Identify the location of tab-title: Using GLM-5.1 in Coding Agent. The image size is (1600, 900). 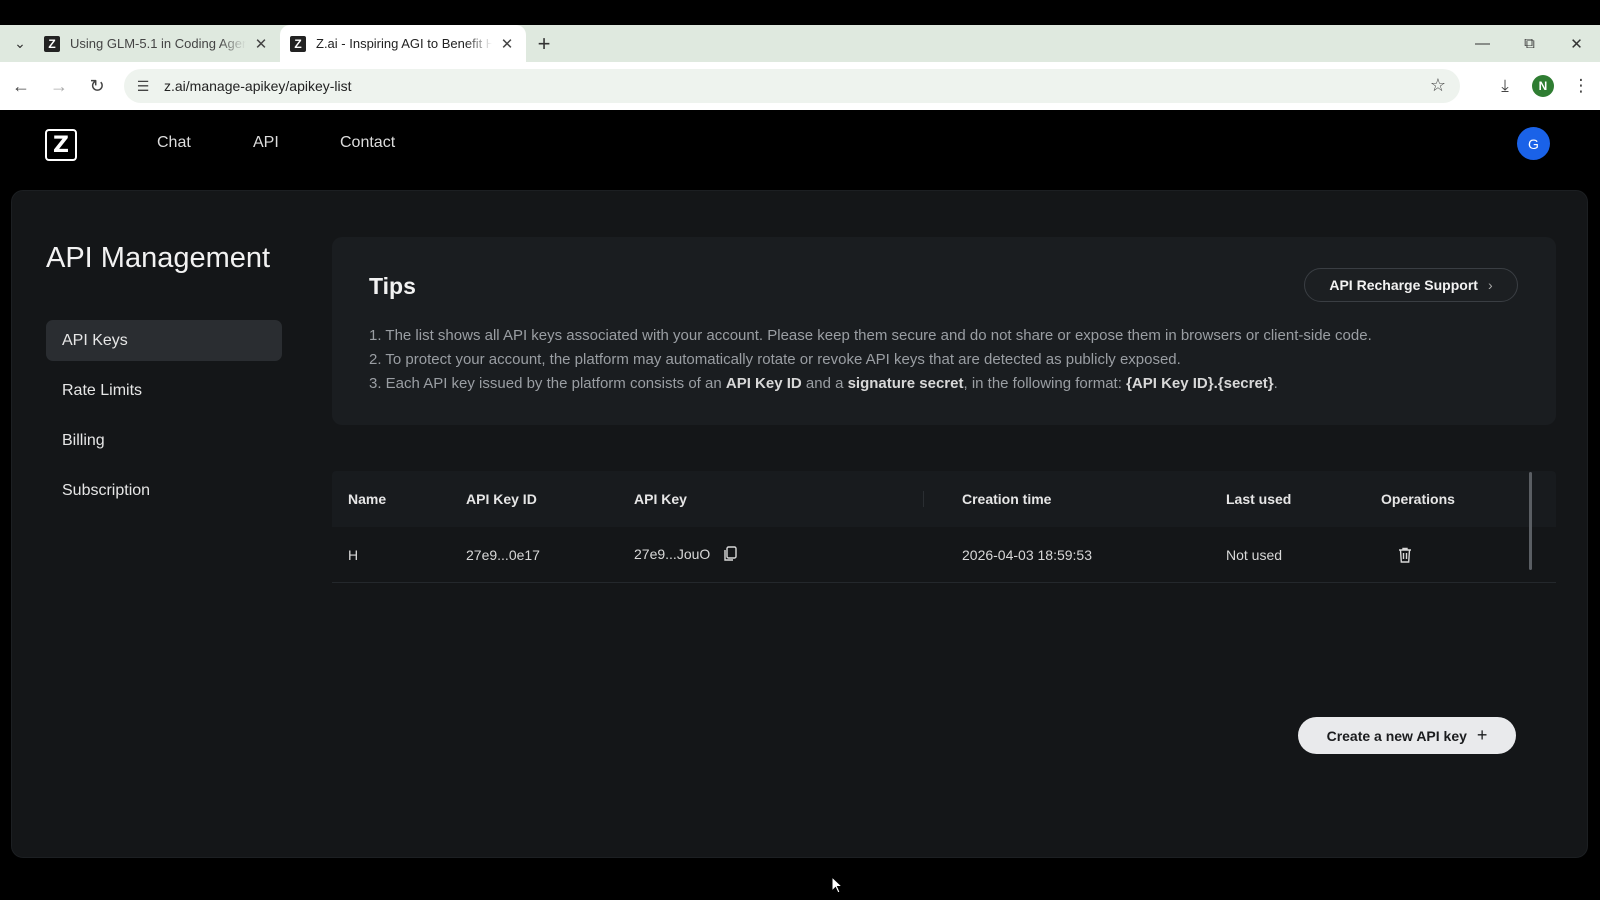
(158, 43).